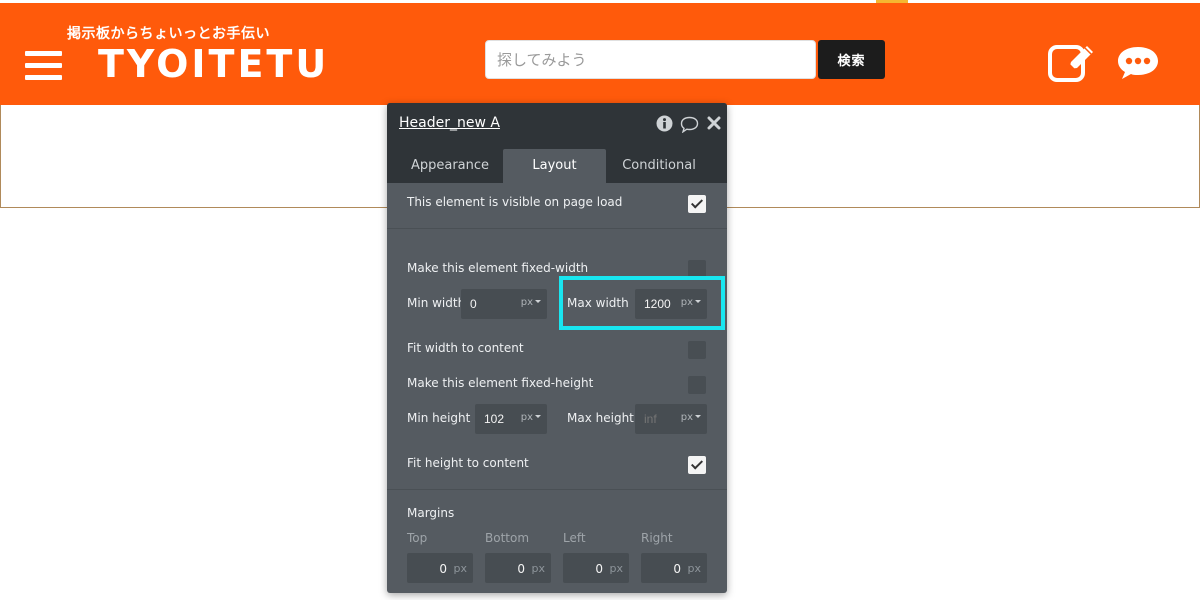  I want to click on tab-appearance: Appearance, so click(450, 166).